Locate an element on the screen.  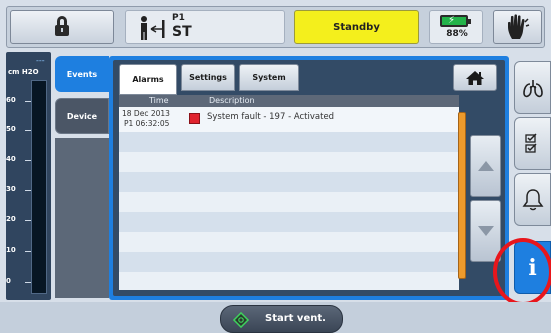
patient-indicator: P1 ST is located at coordinates (205, 27).